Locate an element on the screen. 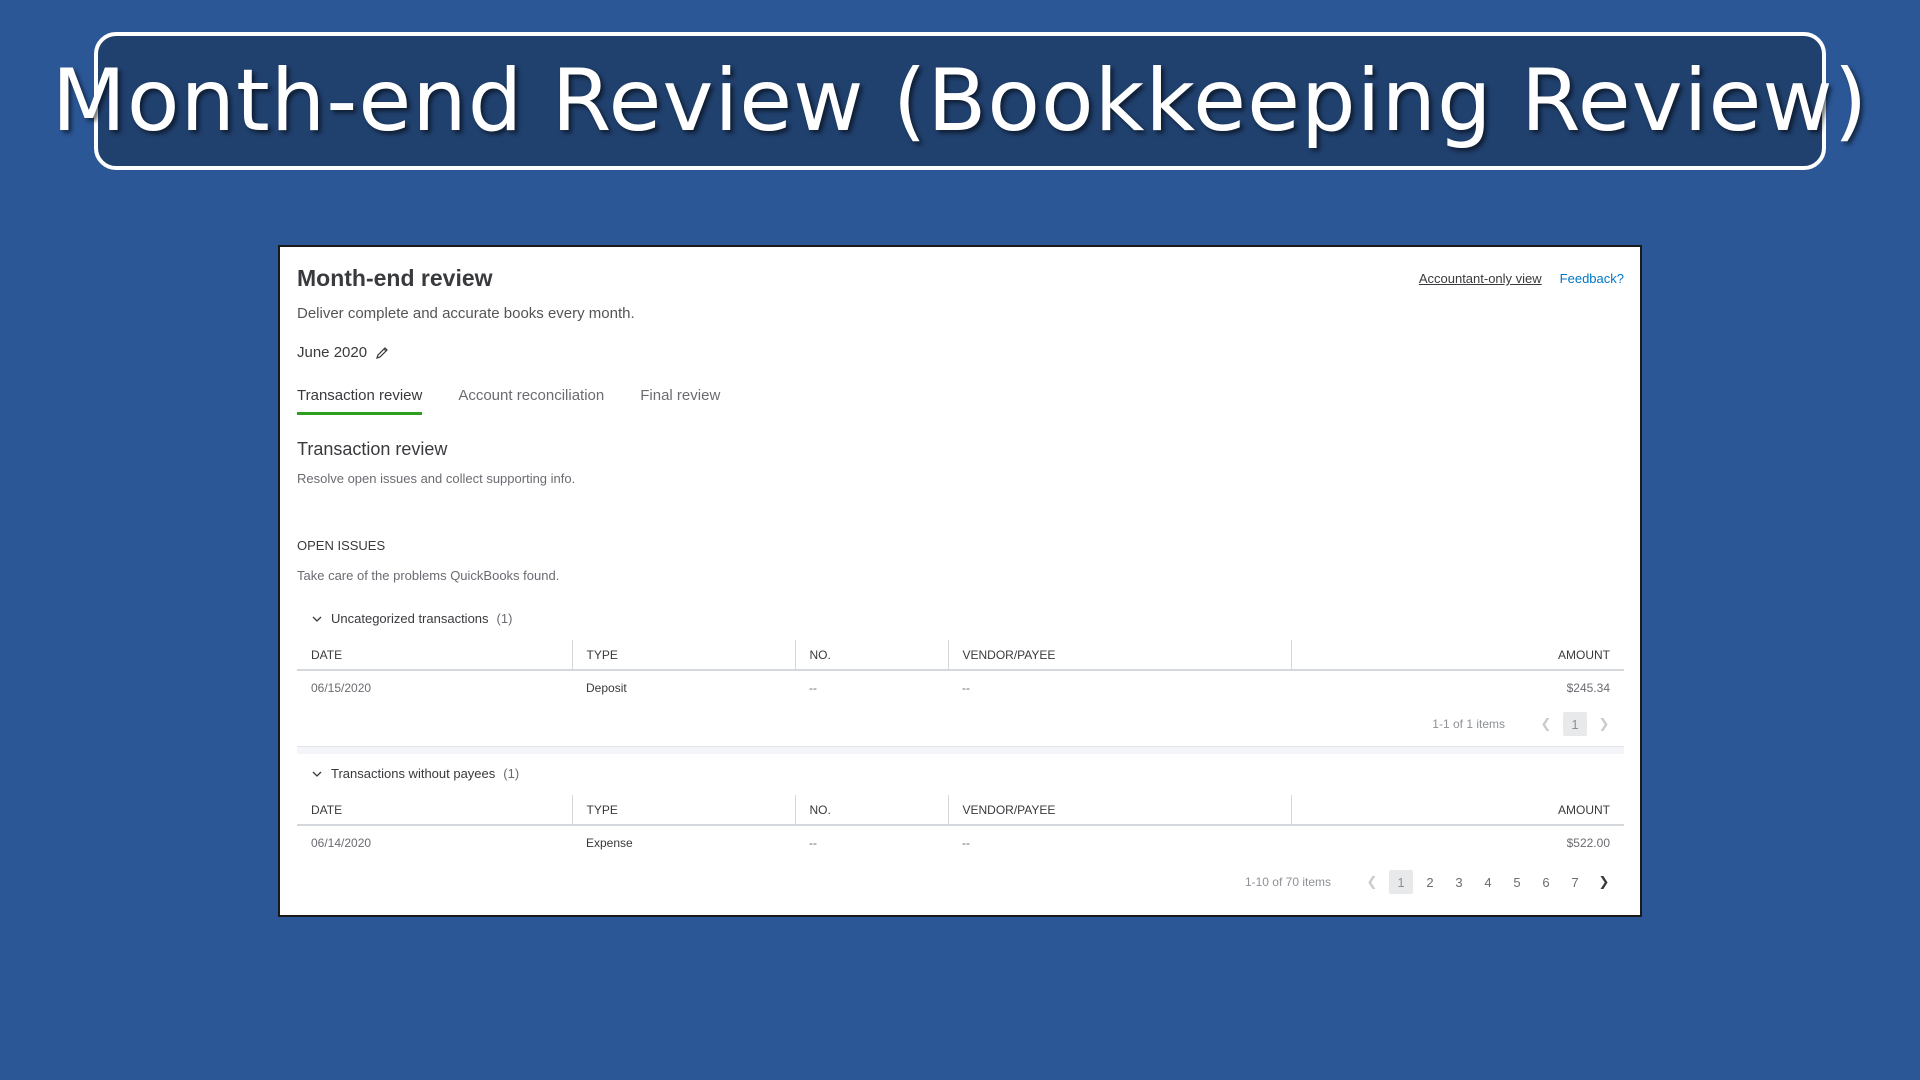  page-button-2: 2 is located at coordinates (1430, 882).